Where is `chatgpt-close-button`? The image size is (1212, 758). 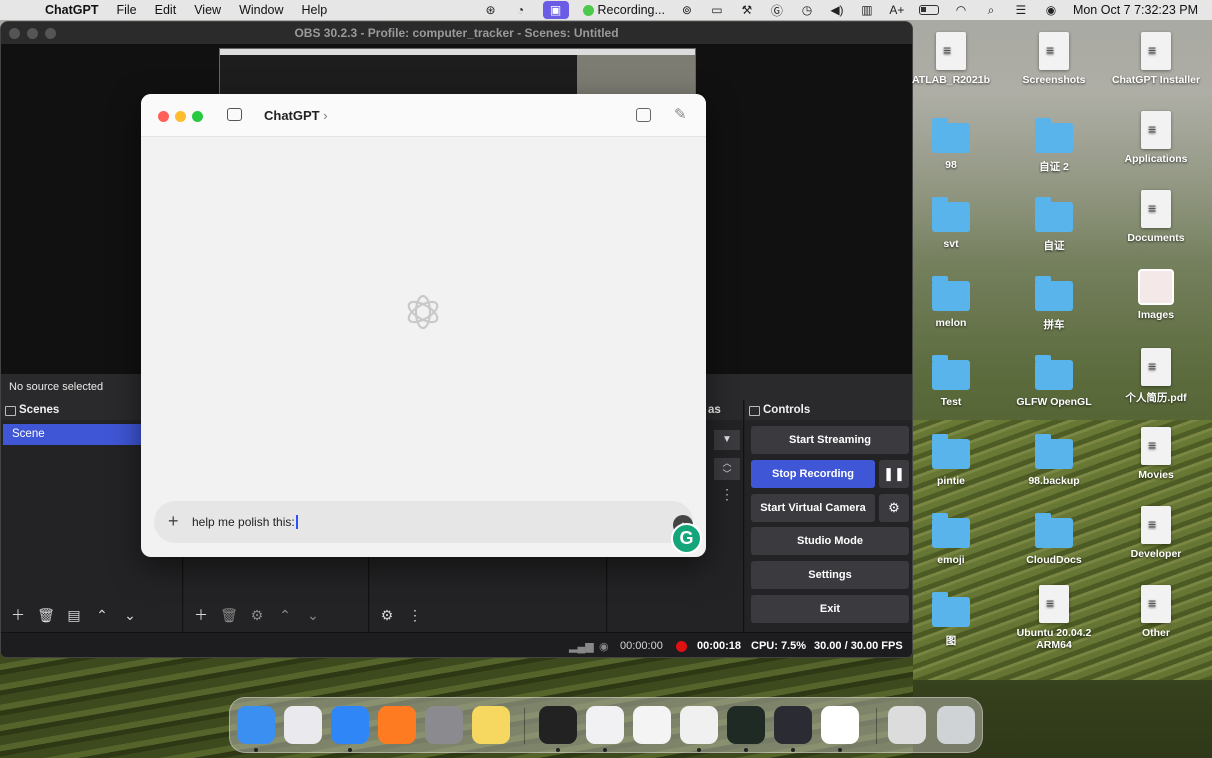 chatgpt-close-button is located at coordinates (163, 116).